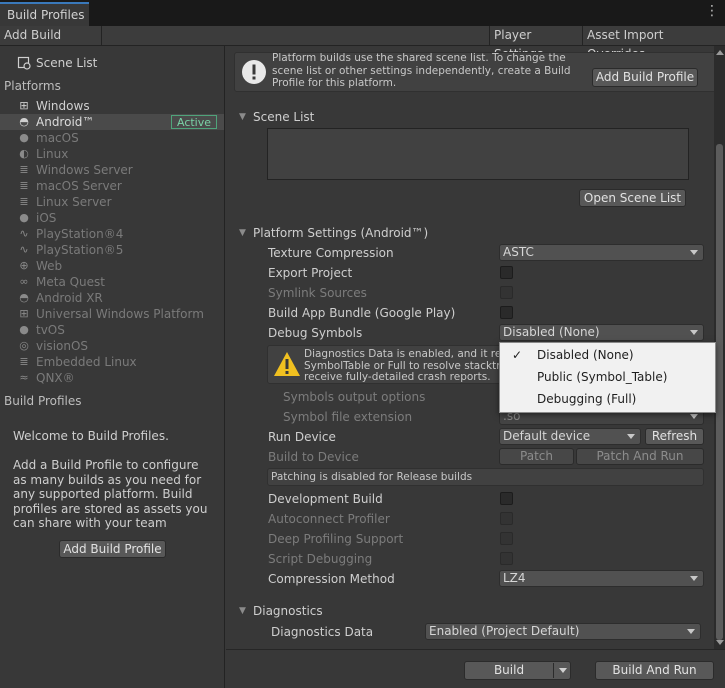 The height and width of the screenshot is (688, 725). Describe the element at coordinates (80, 234) in the screenshot. I see `sidebar-item-label: PlayStation®4` at that location.